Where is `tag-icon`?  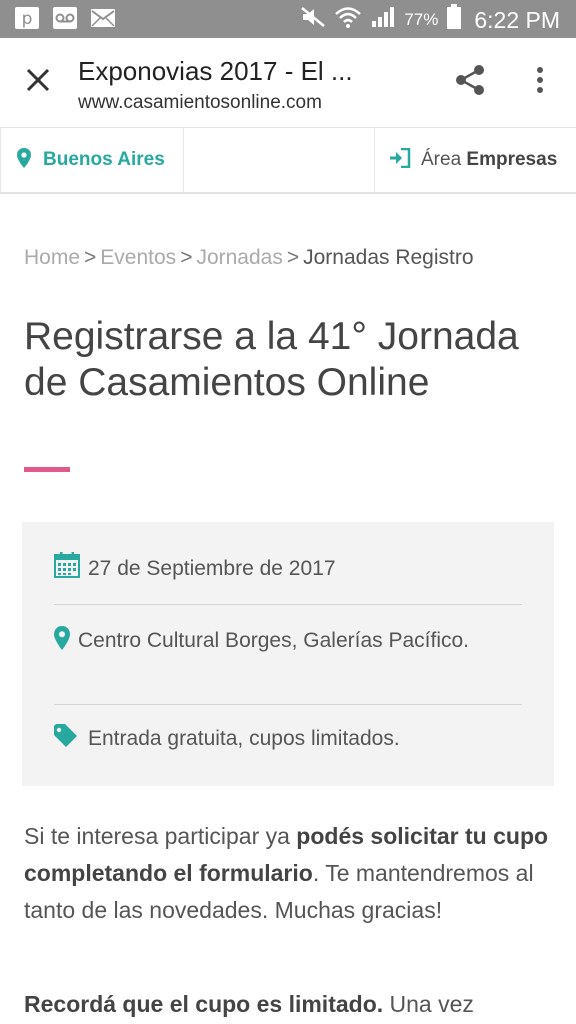 tag-icon is located at coordinates (67, 741).